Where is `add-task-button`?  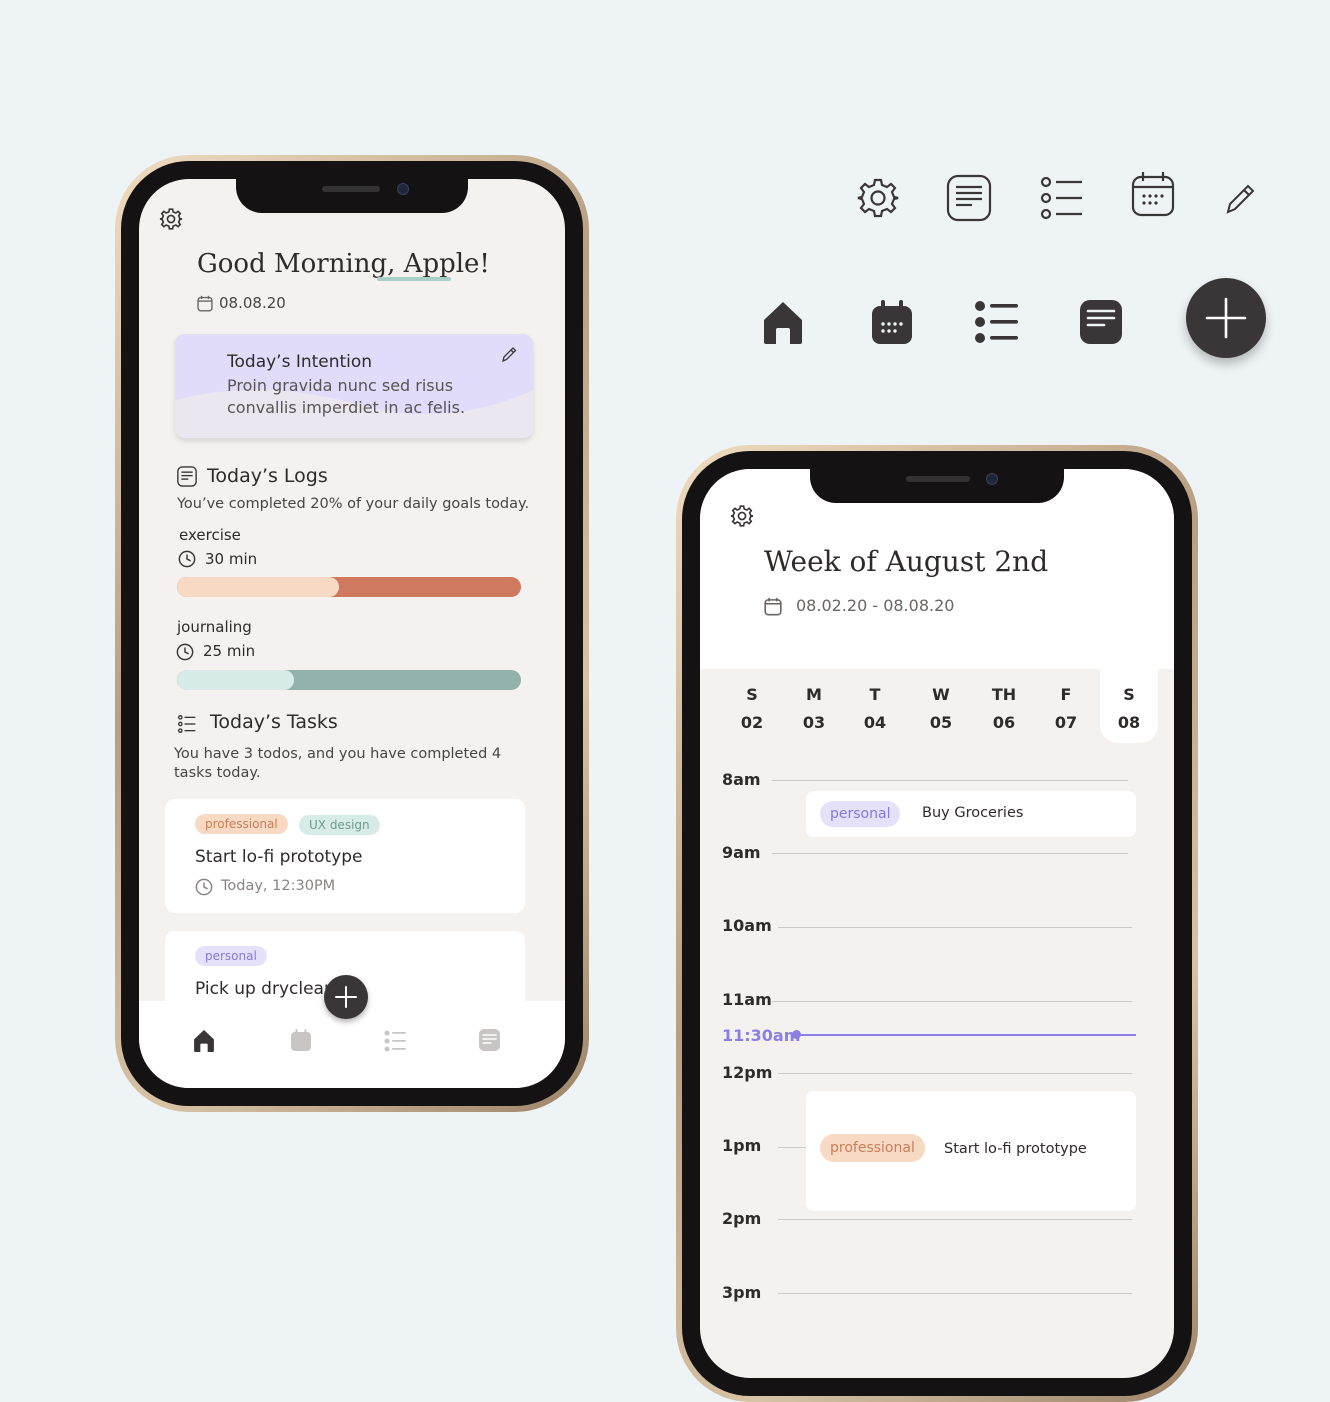 add-task-button is located at coordinates (346, 997).